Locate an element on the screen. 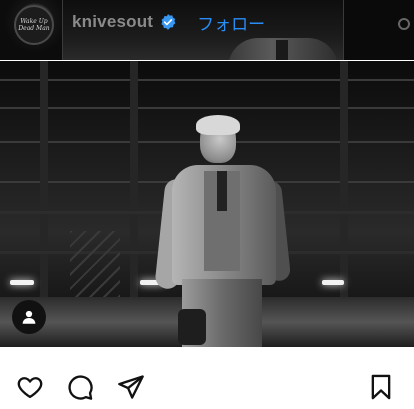  verified-badge-icon is located at coordinates (168, 22).